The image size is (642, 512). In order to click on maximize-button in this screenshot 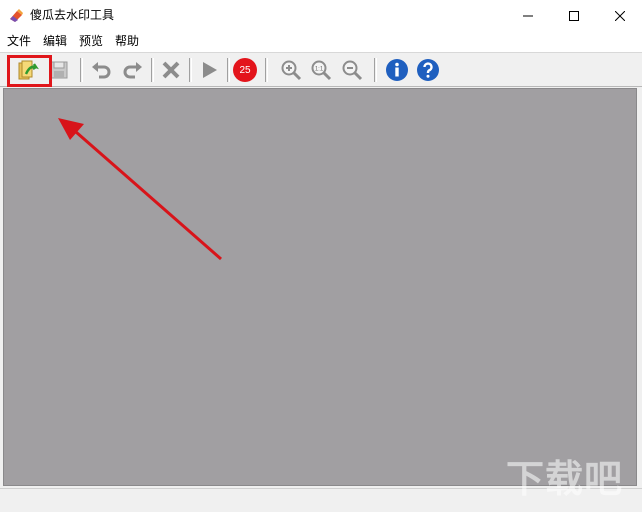, I will do `click(574, 15)`.